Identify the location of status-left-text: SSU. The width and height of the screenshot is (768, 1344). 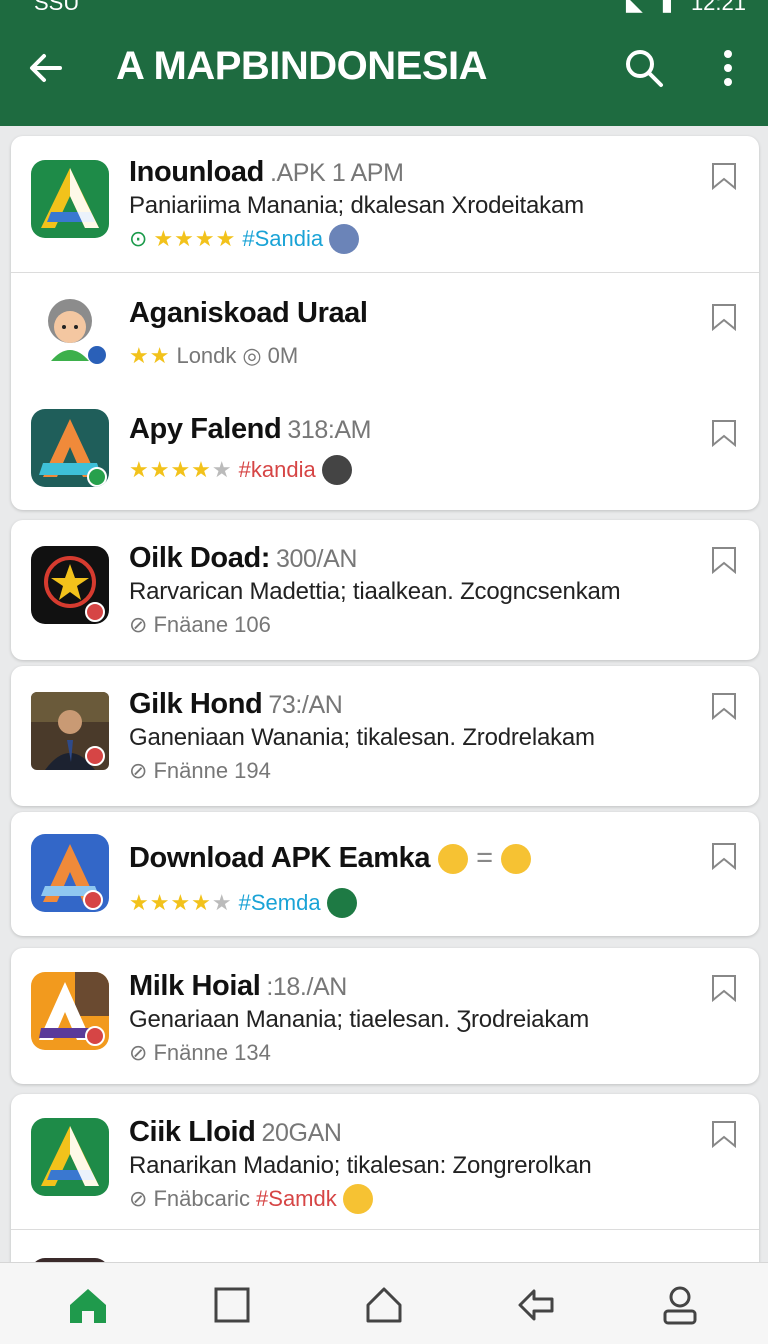
(57, 7).